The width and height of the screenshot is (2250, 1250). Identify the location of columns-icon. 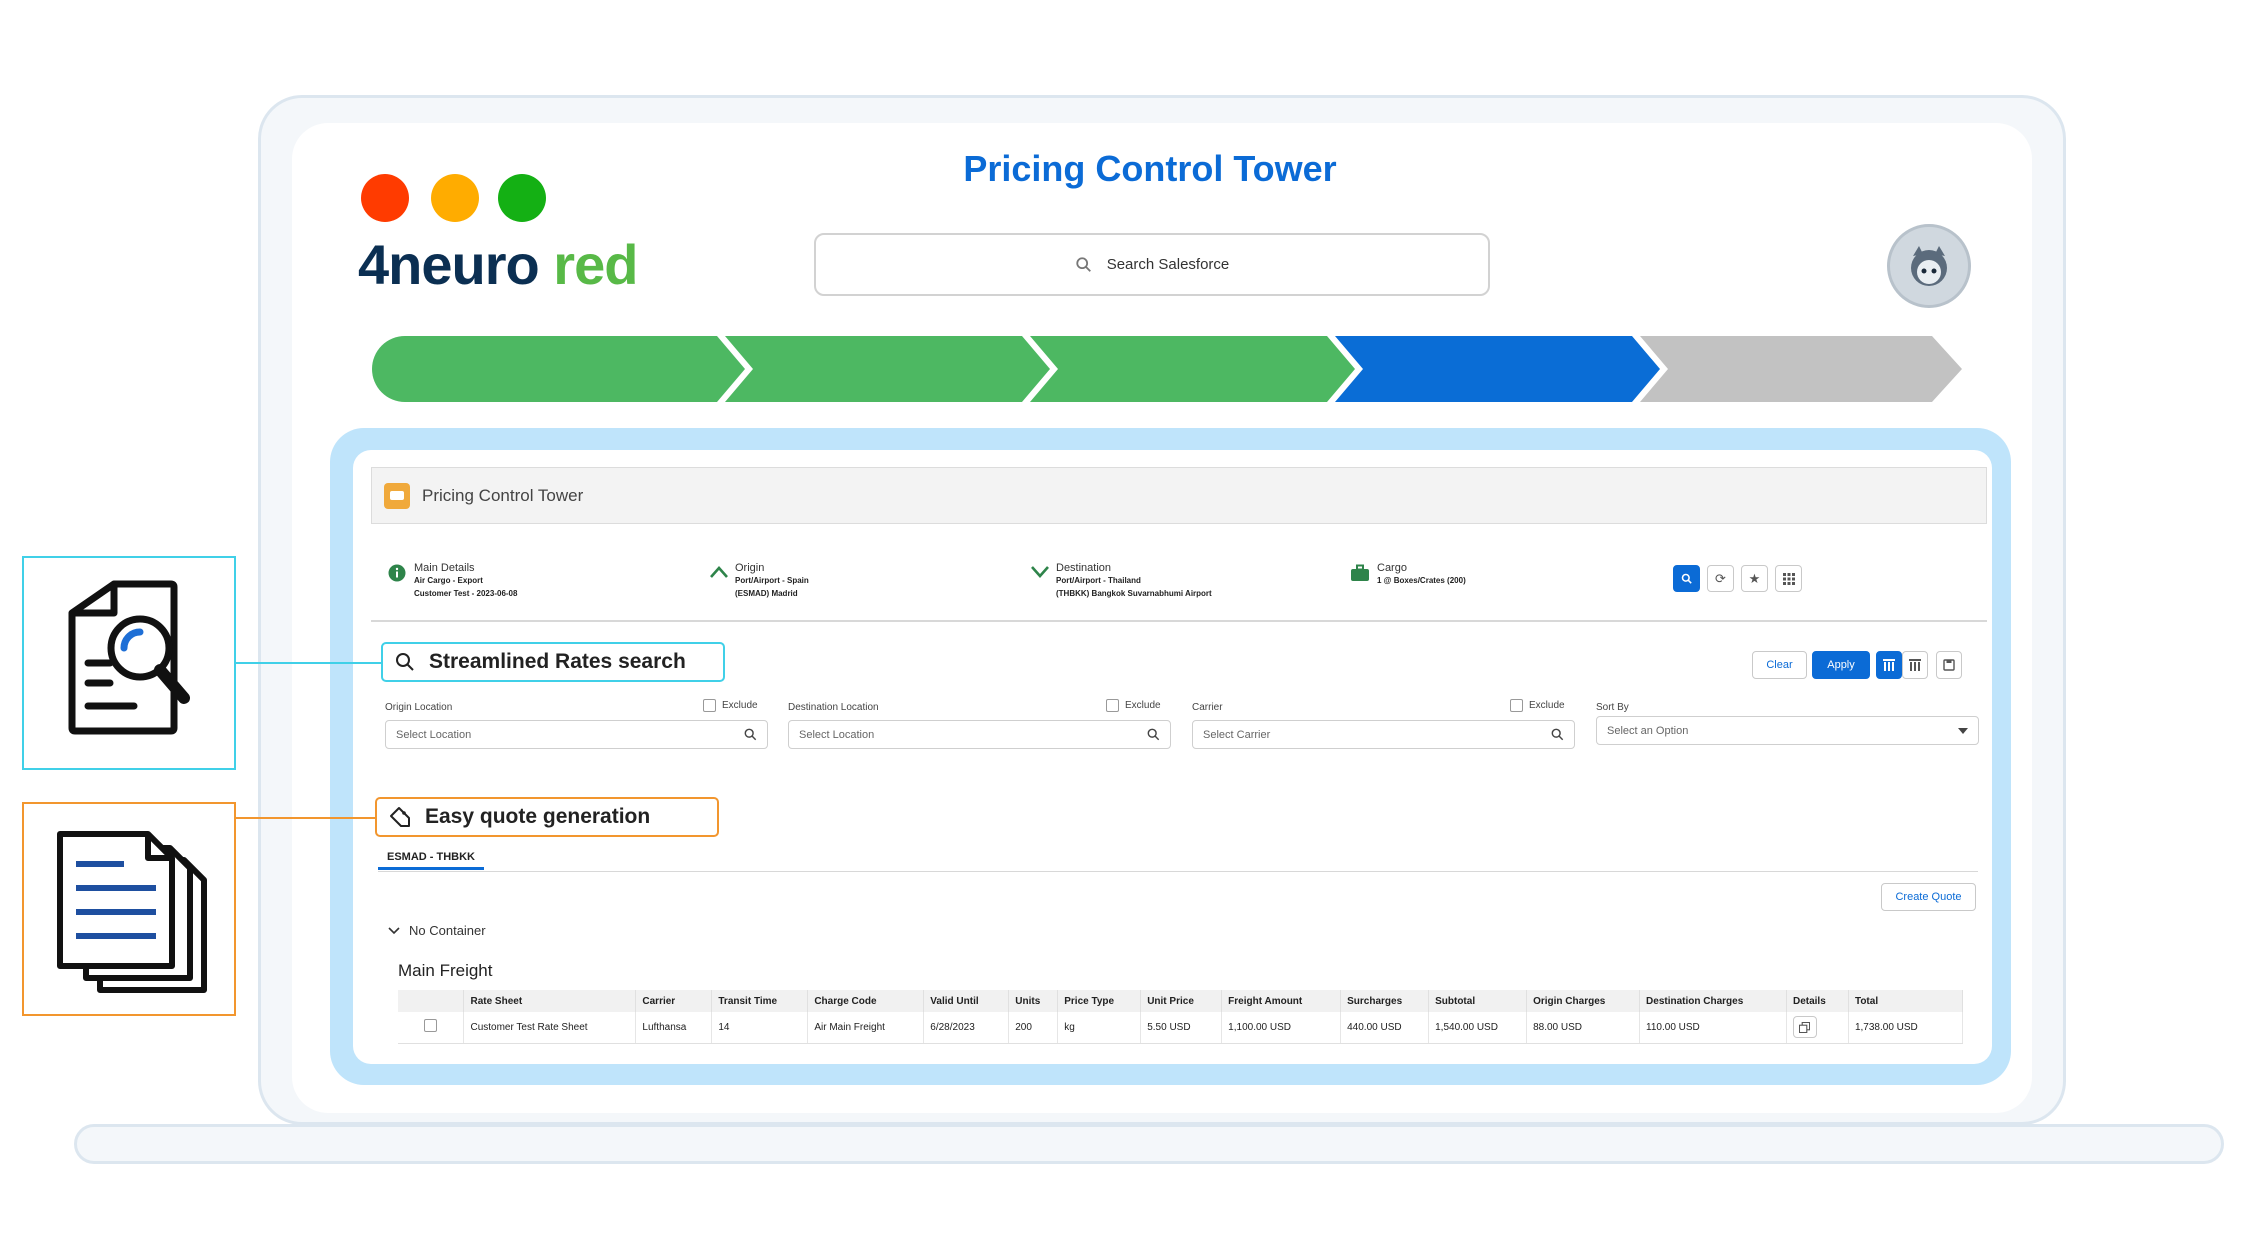
(1915, 665).